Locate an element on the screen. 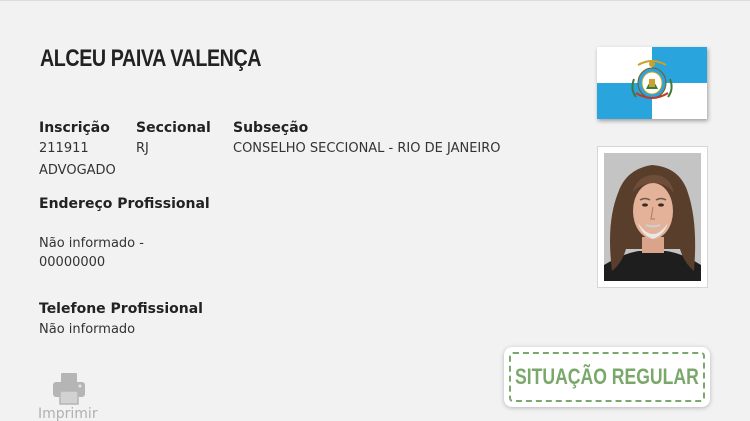 This screenshot has height=421, width=750. telefone-label: Telefone Profissional is located at coordinates (121, 309).